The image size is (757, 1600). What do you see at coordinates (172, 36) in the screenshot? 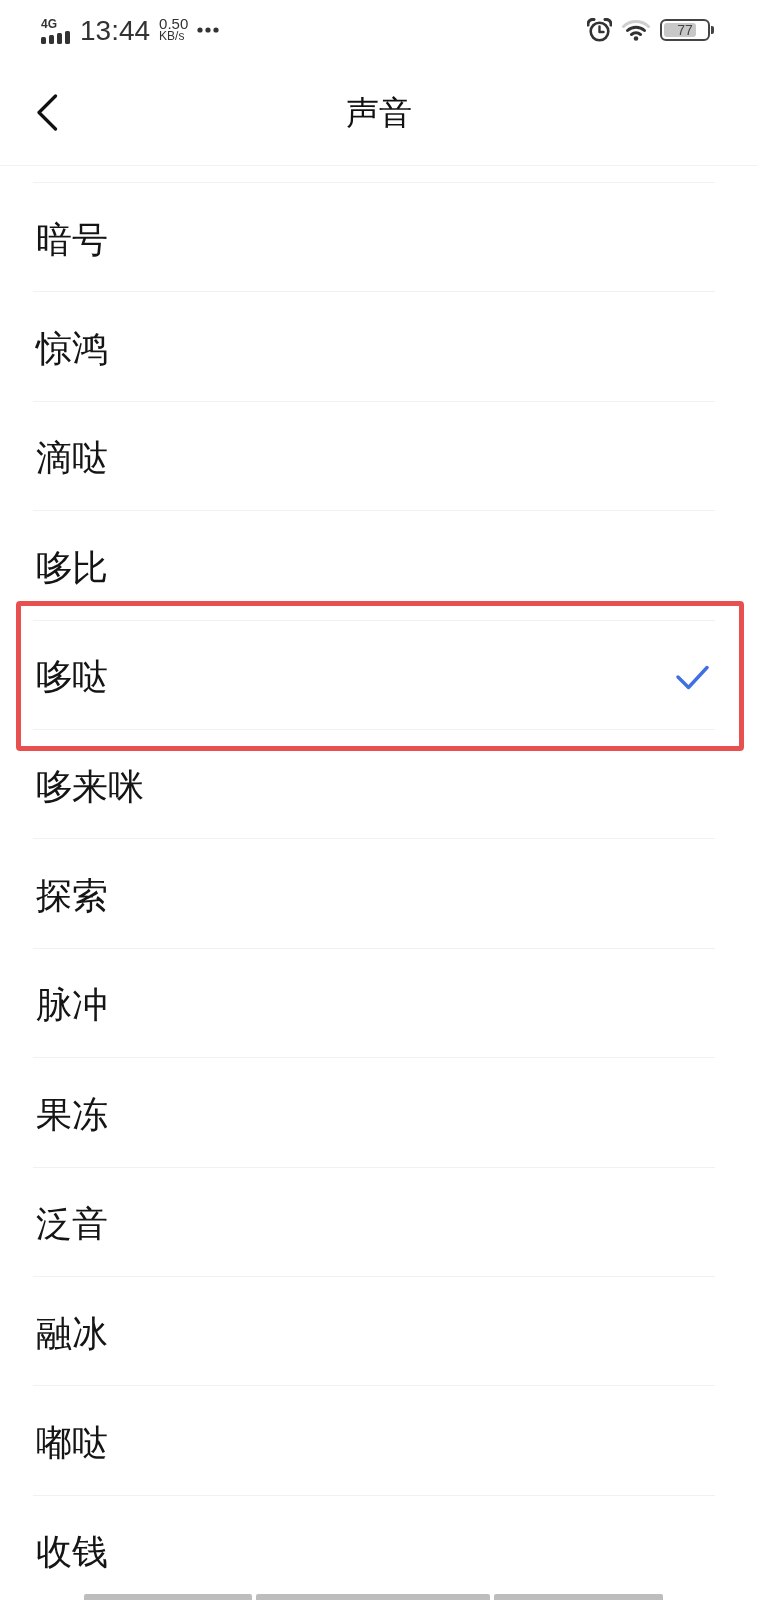
I see `speed-unit: KB/s` at bounding box center [172, 36].